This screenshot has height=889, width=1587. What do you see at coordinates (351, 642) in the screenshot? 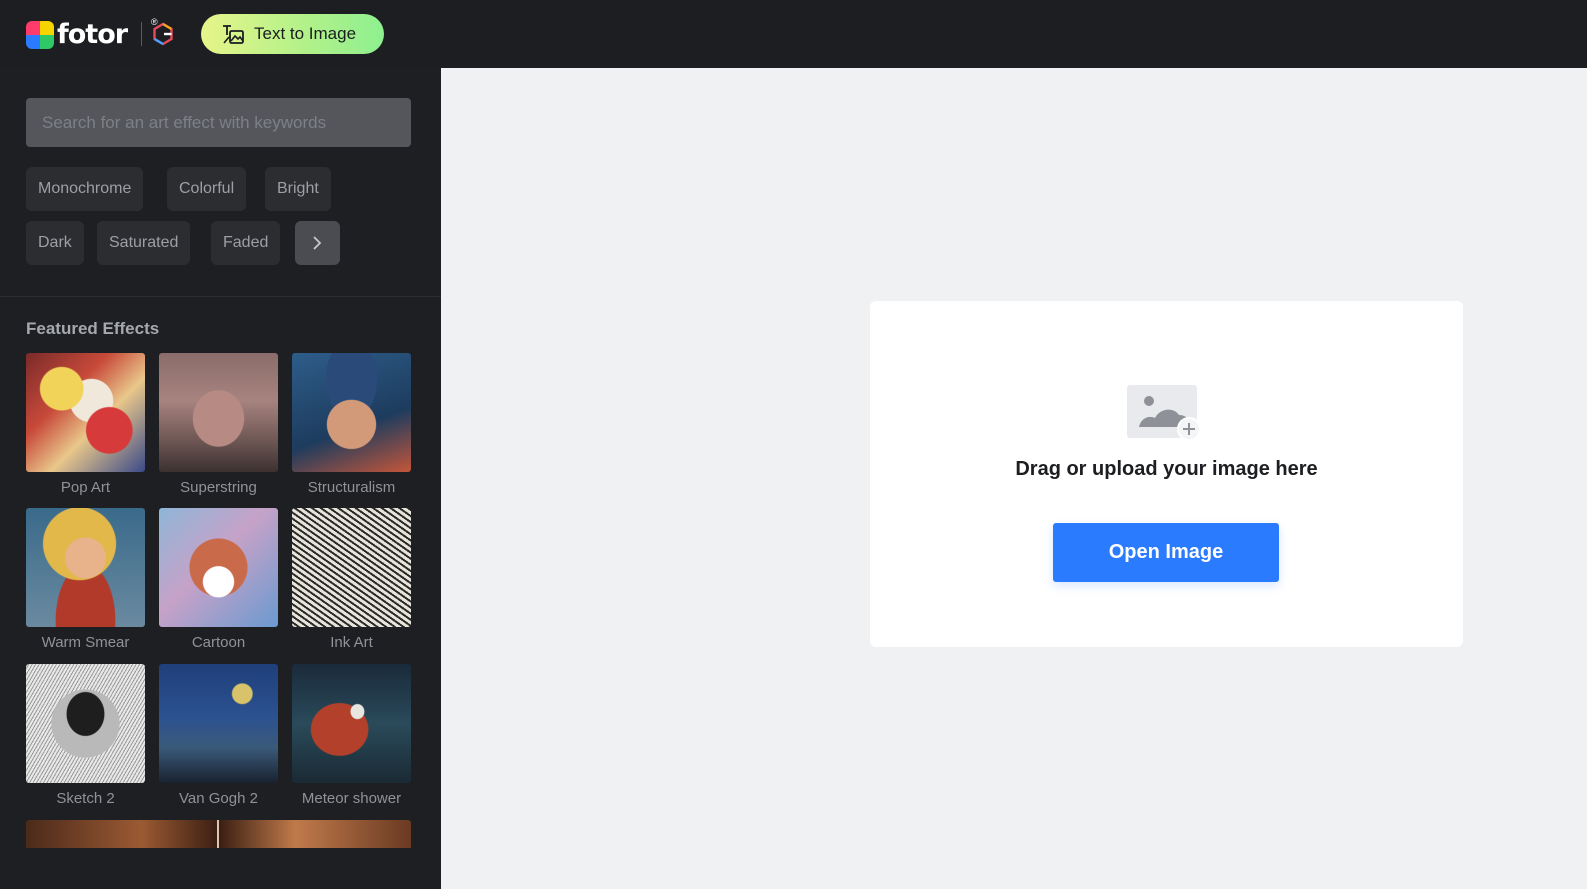
I see `effect-label: Ink Art` at bounding box center [351, 642].